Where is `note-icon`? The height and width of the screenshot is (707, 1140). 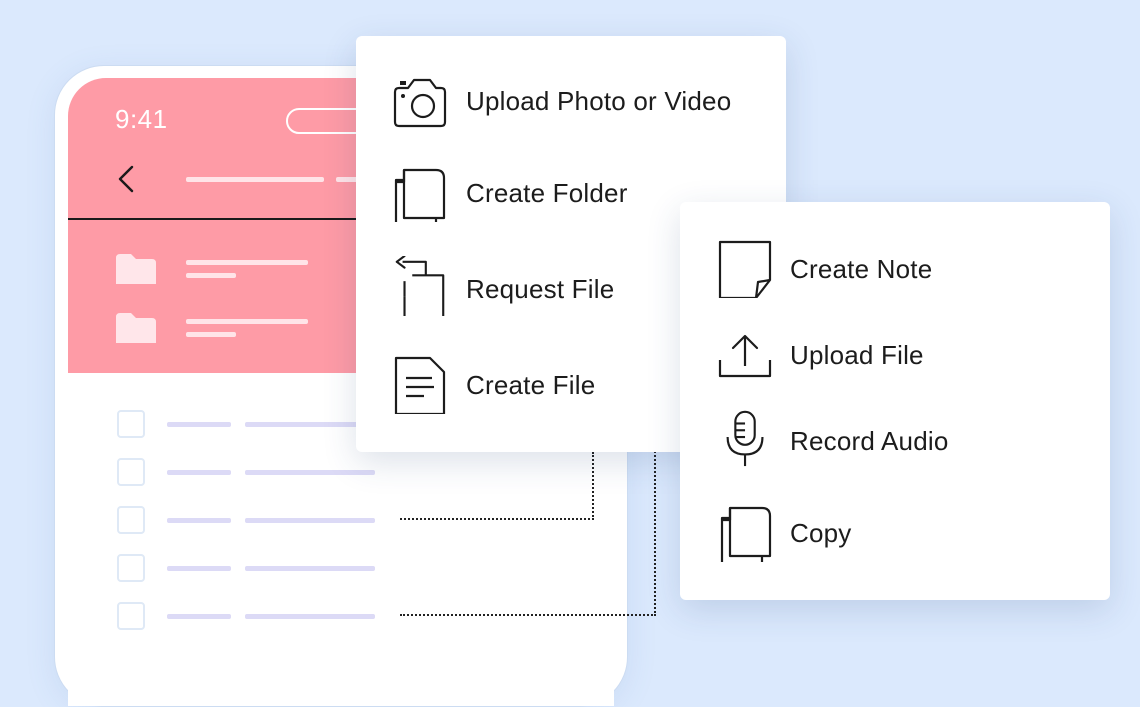 note-icon is located at coordinates (746, 268).